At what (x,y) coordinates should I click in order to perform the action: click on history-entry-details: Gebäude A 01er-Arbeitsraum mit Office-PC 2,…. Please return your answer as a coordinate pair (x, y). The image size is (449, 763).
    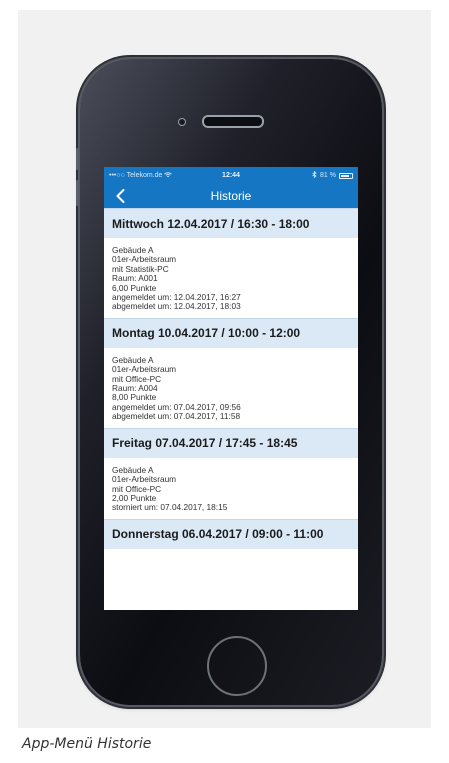
    Looking at the image, I should click on (231, 488).